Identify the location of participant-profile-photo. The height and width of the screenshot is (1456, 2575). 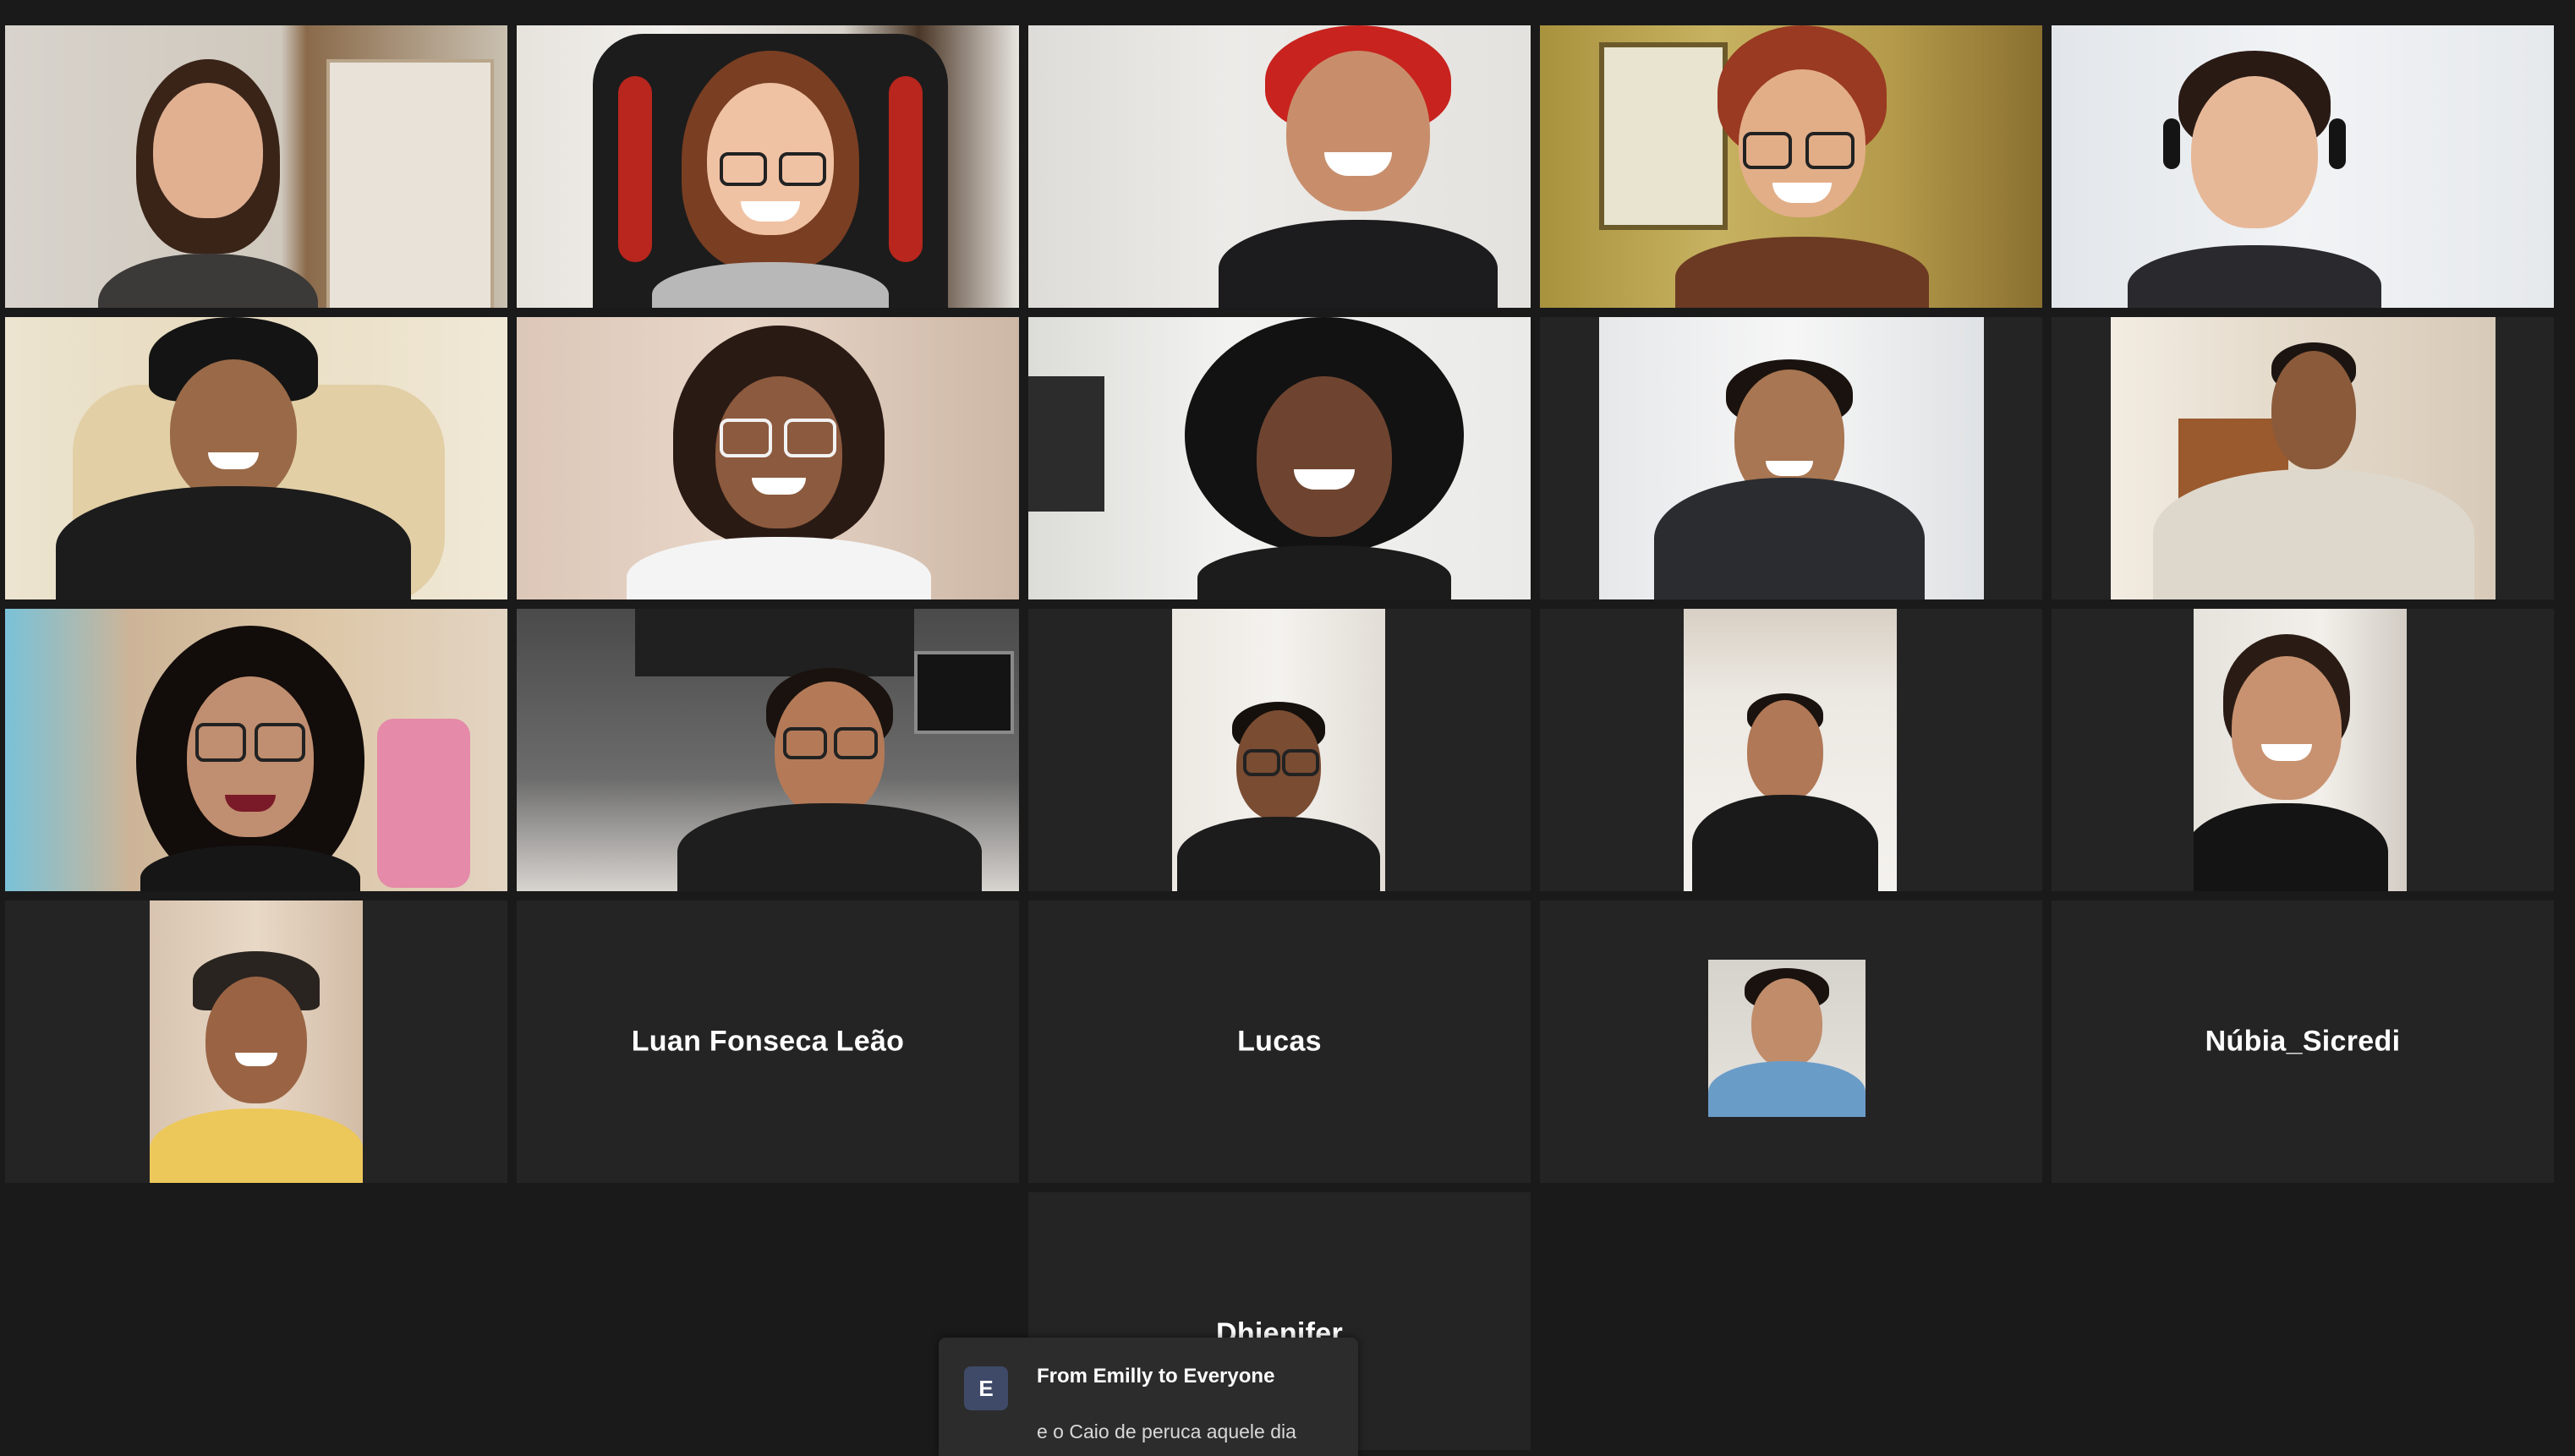
(1787, 1039).